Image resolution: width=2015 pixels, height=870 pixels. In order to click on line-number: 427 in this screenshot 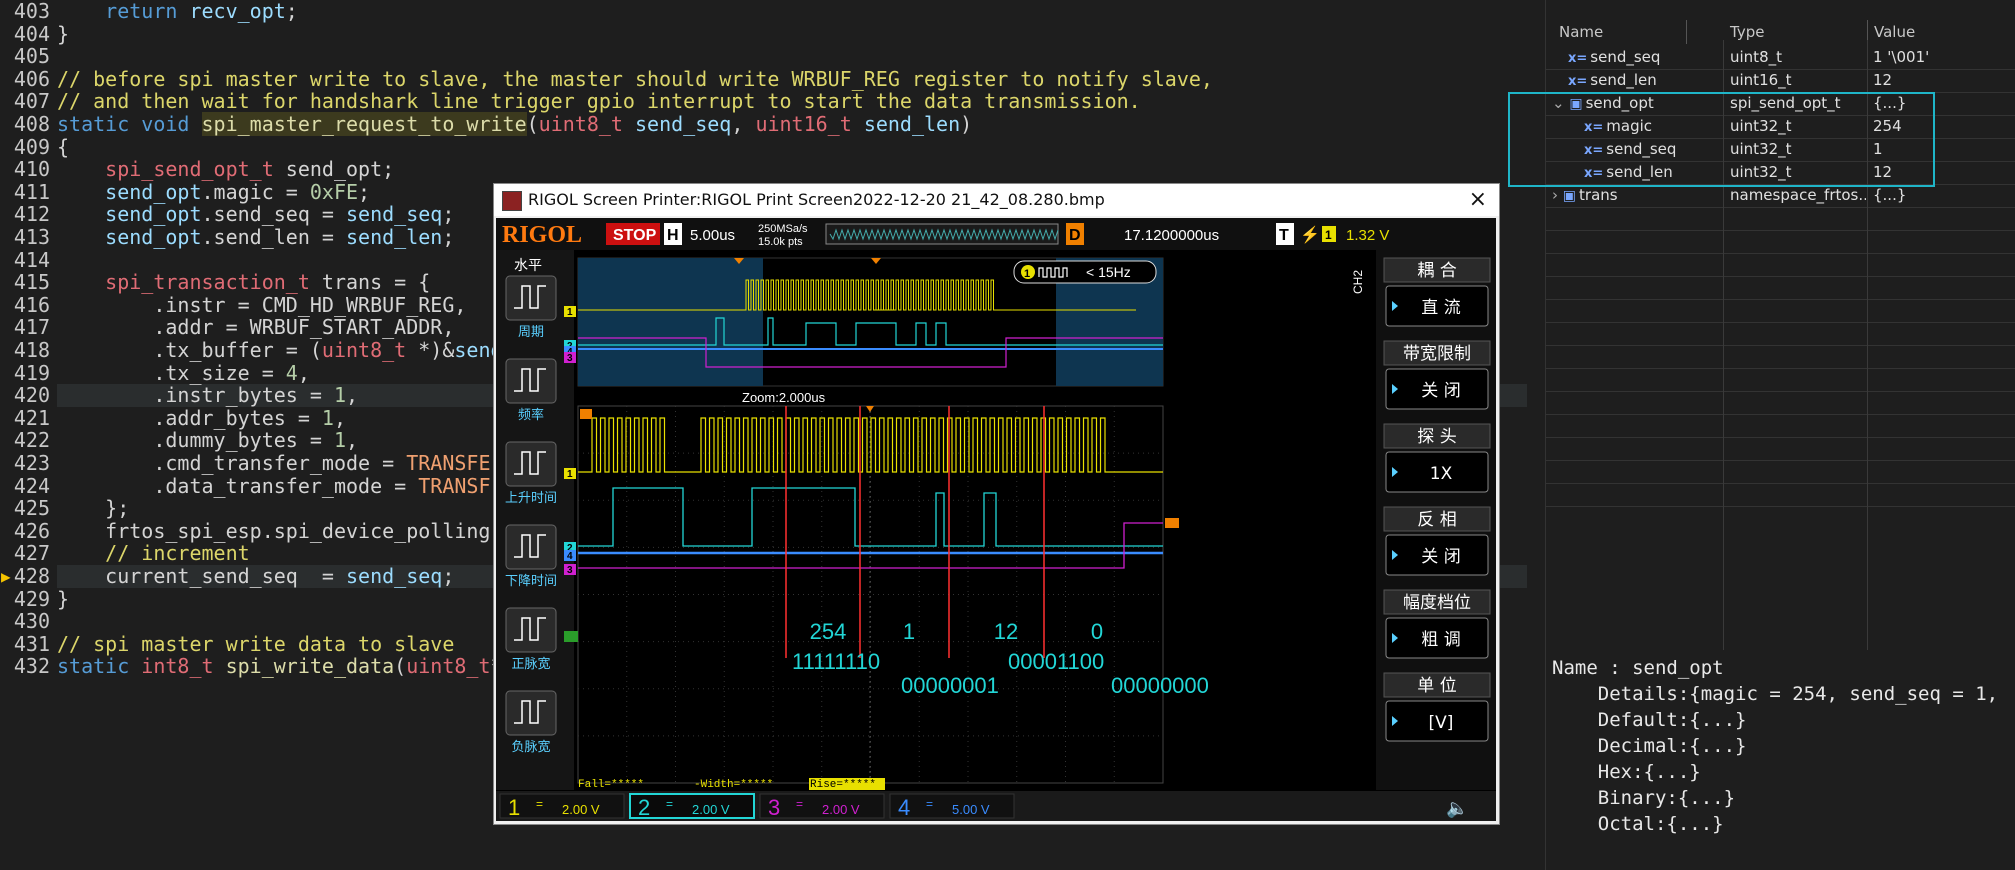, I will do `click(27, 553)`.